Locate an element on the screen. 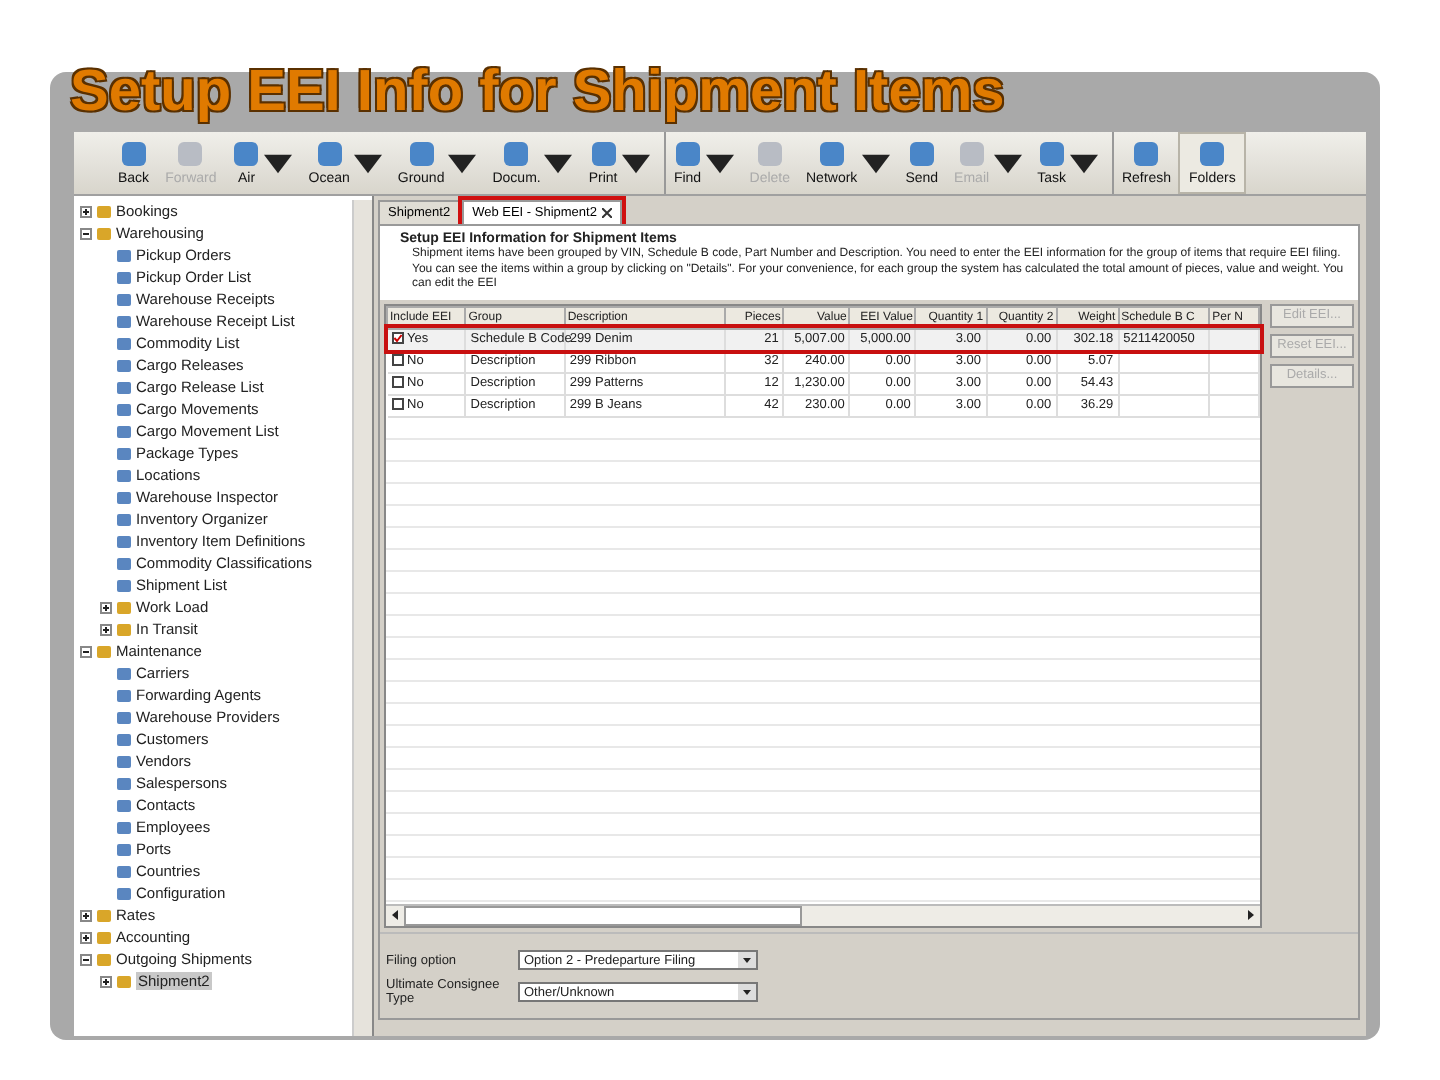  close-icon is located at coordinates (607, 213).